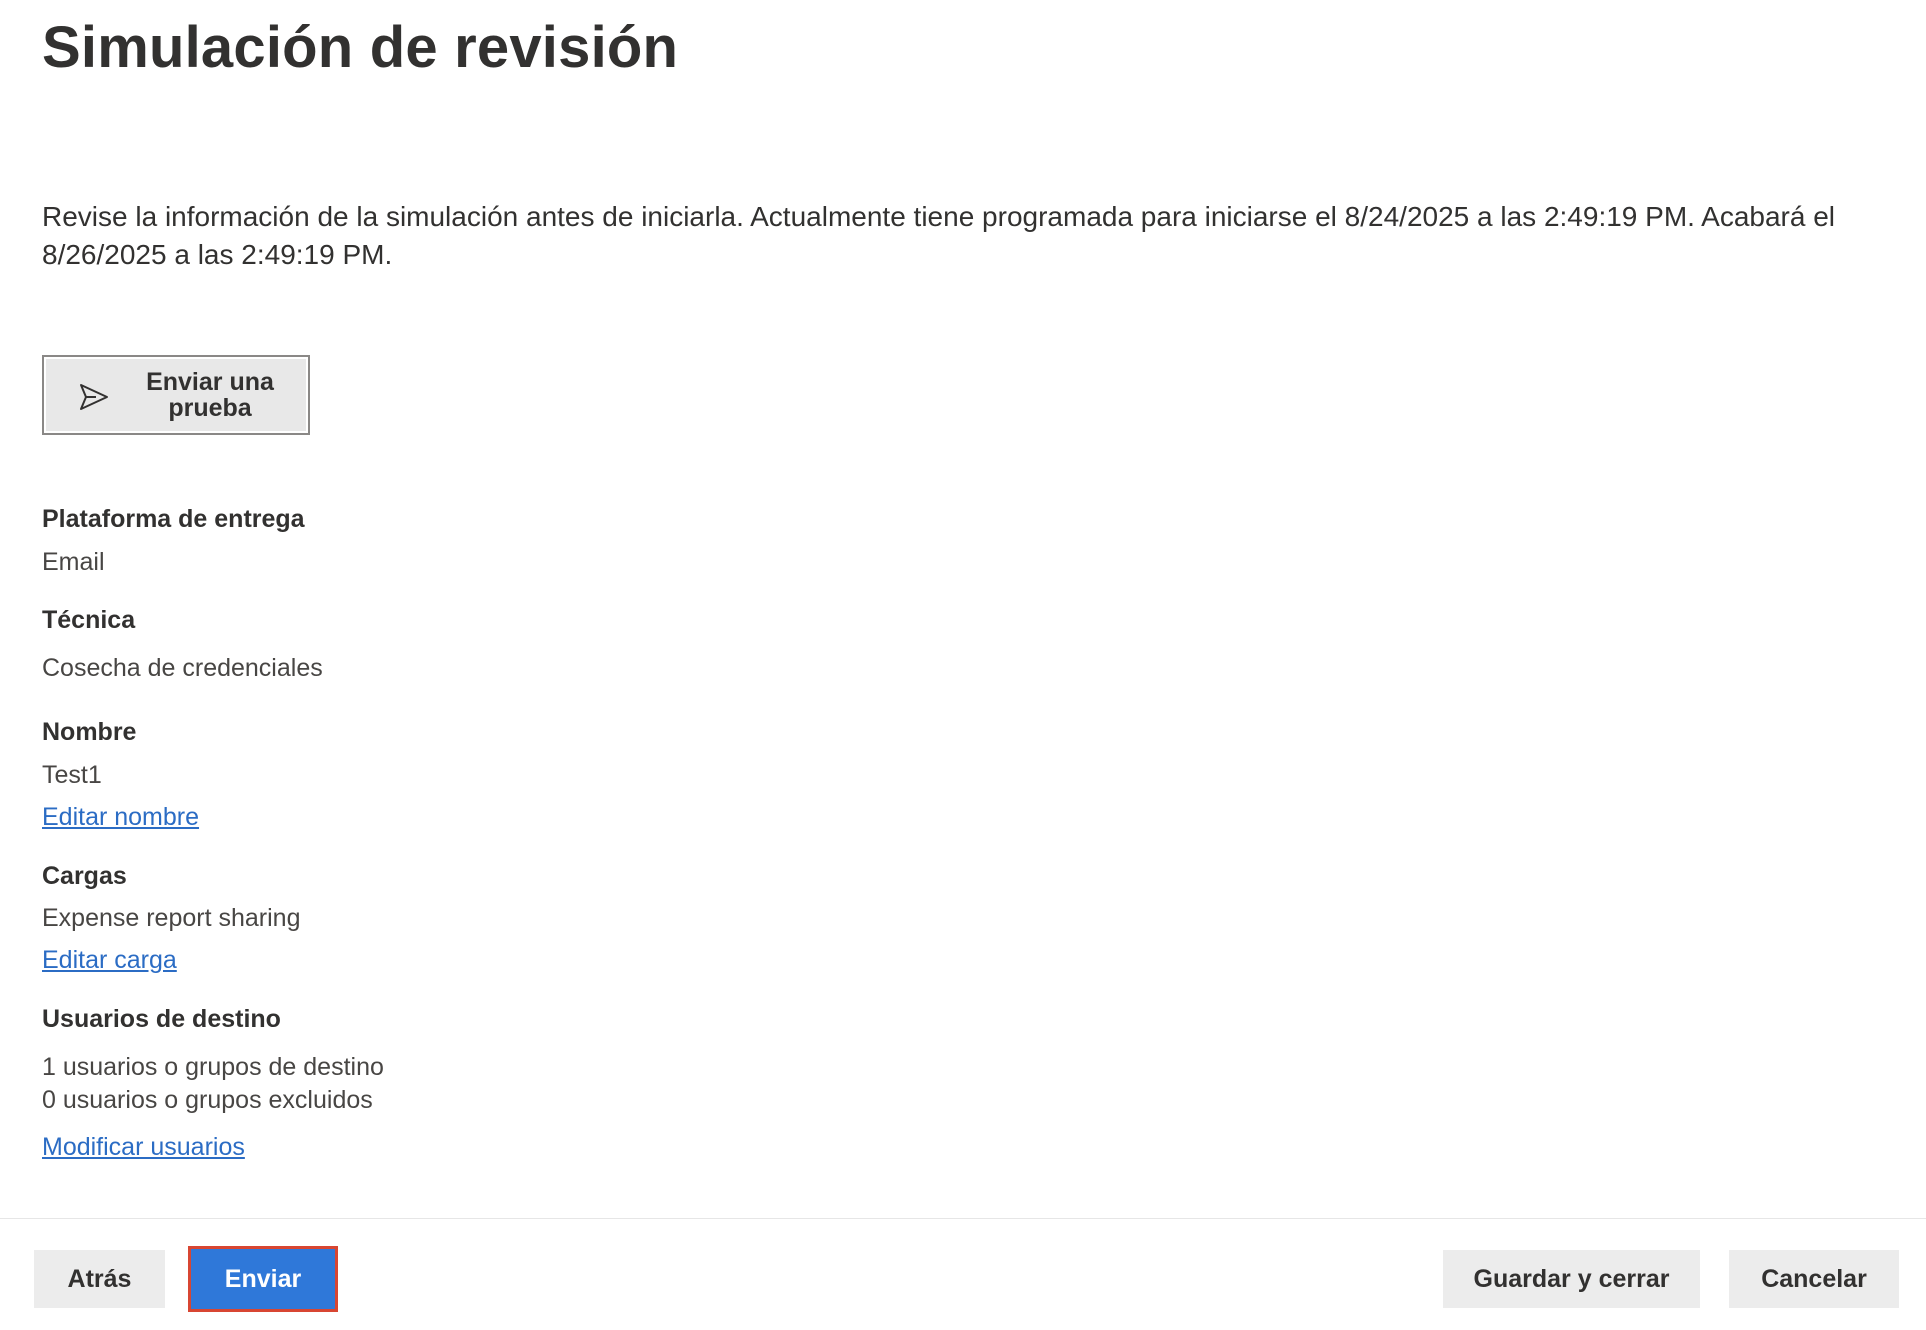  What do you see at coordinates (73, 562) in the screenshot?
I see `platform-value: Email` at bounding box center [73, 562].